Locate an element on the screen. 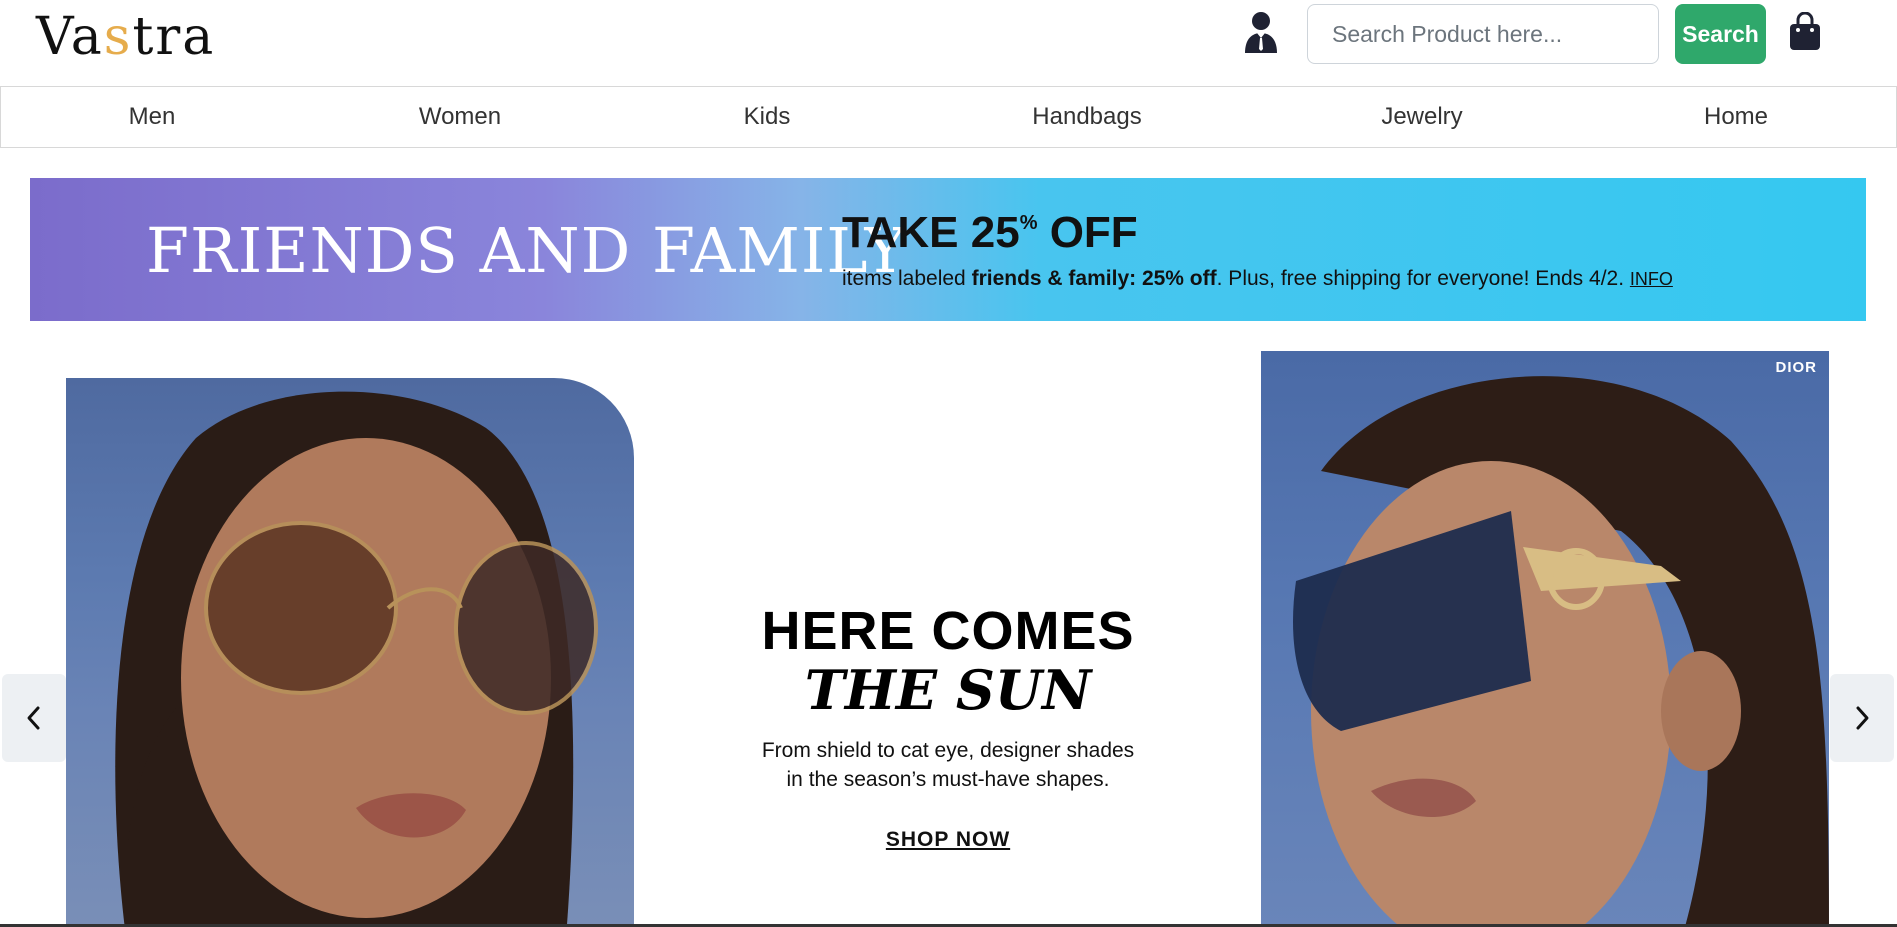 The image size is (1897, 927). account-button is located at coordinates (1261, 32).